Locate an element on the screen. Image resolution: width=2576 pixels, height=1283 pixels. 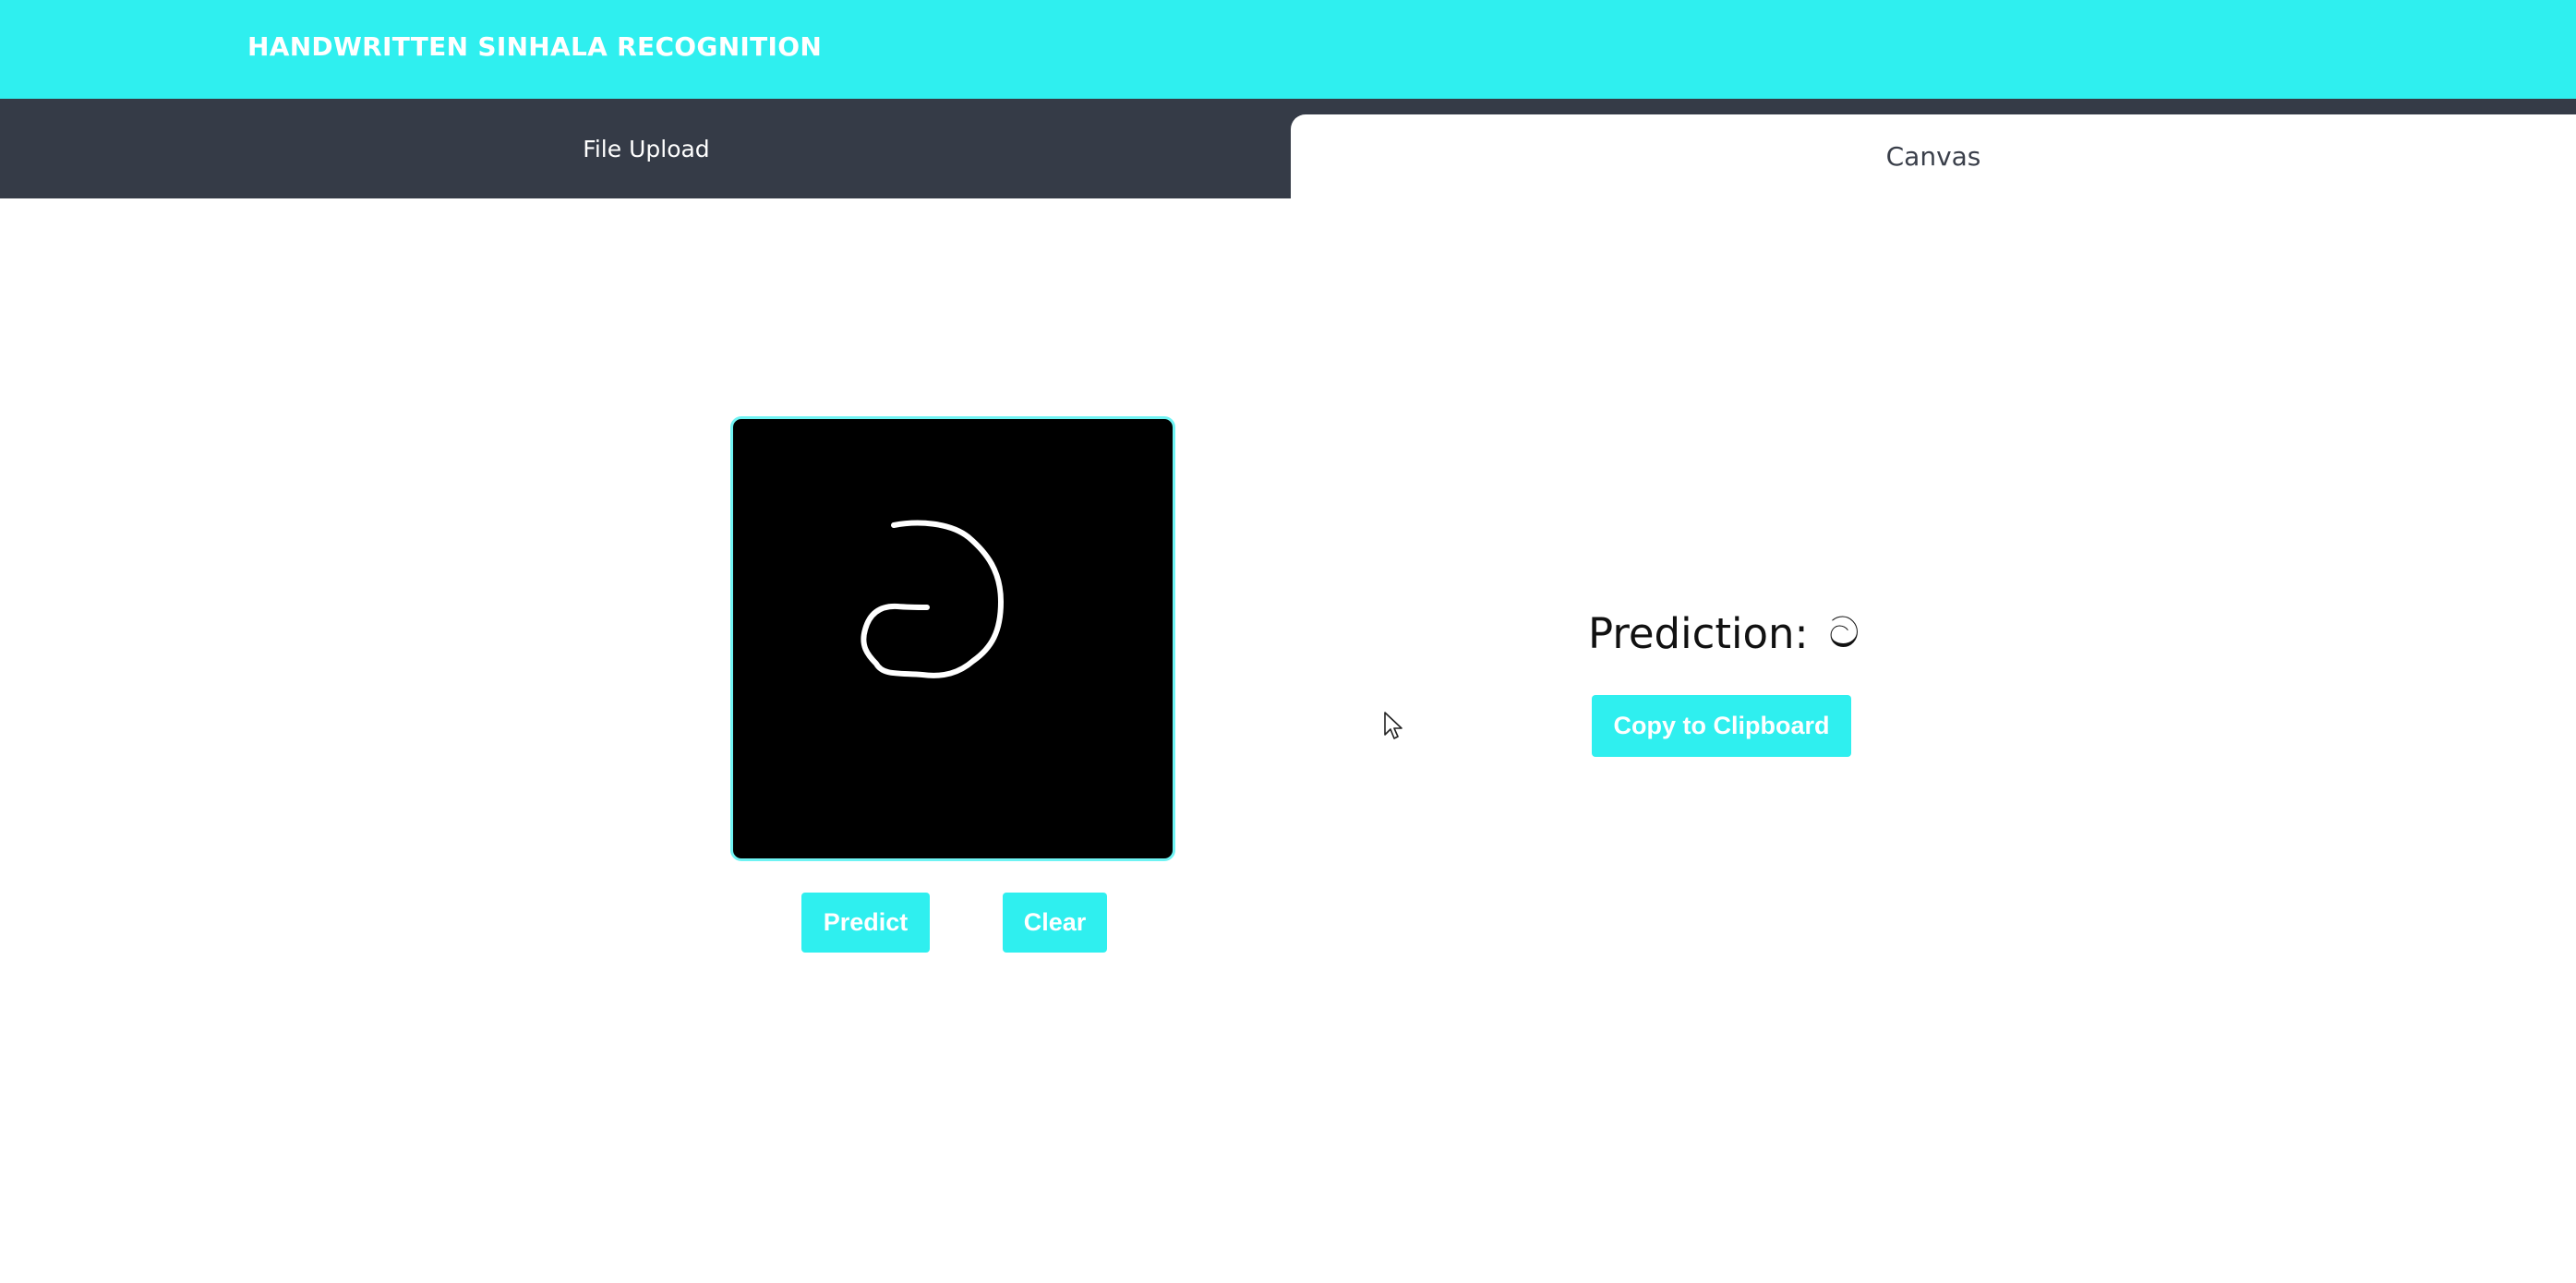
prediction-value: ට is located at coordinates (1844, 632).